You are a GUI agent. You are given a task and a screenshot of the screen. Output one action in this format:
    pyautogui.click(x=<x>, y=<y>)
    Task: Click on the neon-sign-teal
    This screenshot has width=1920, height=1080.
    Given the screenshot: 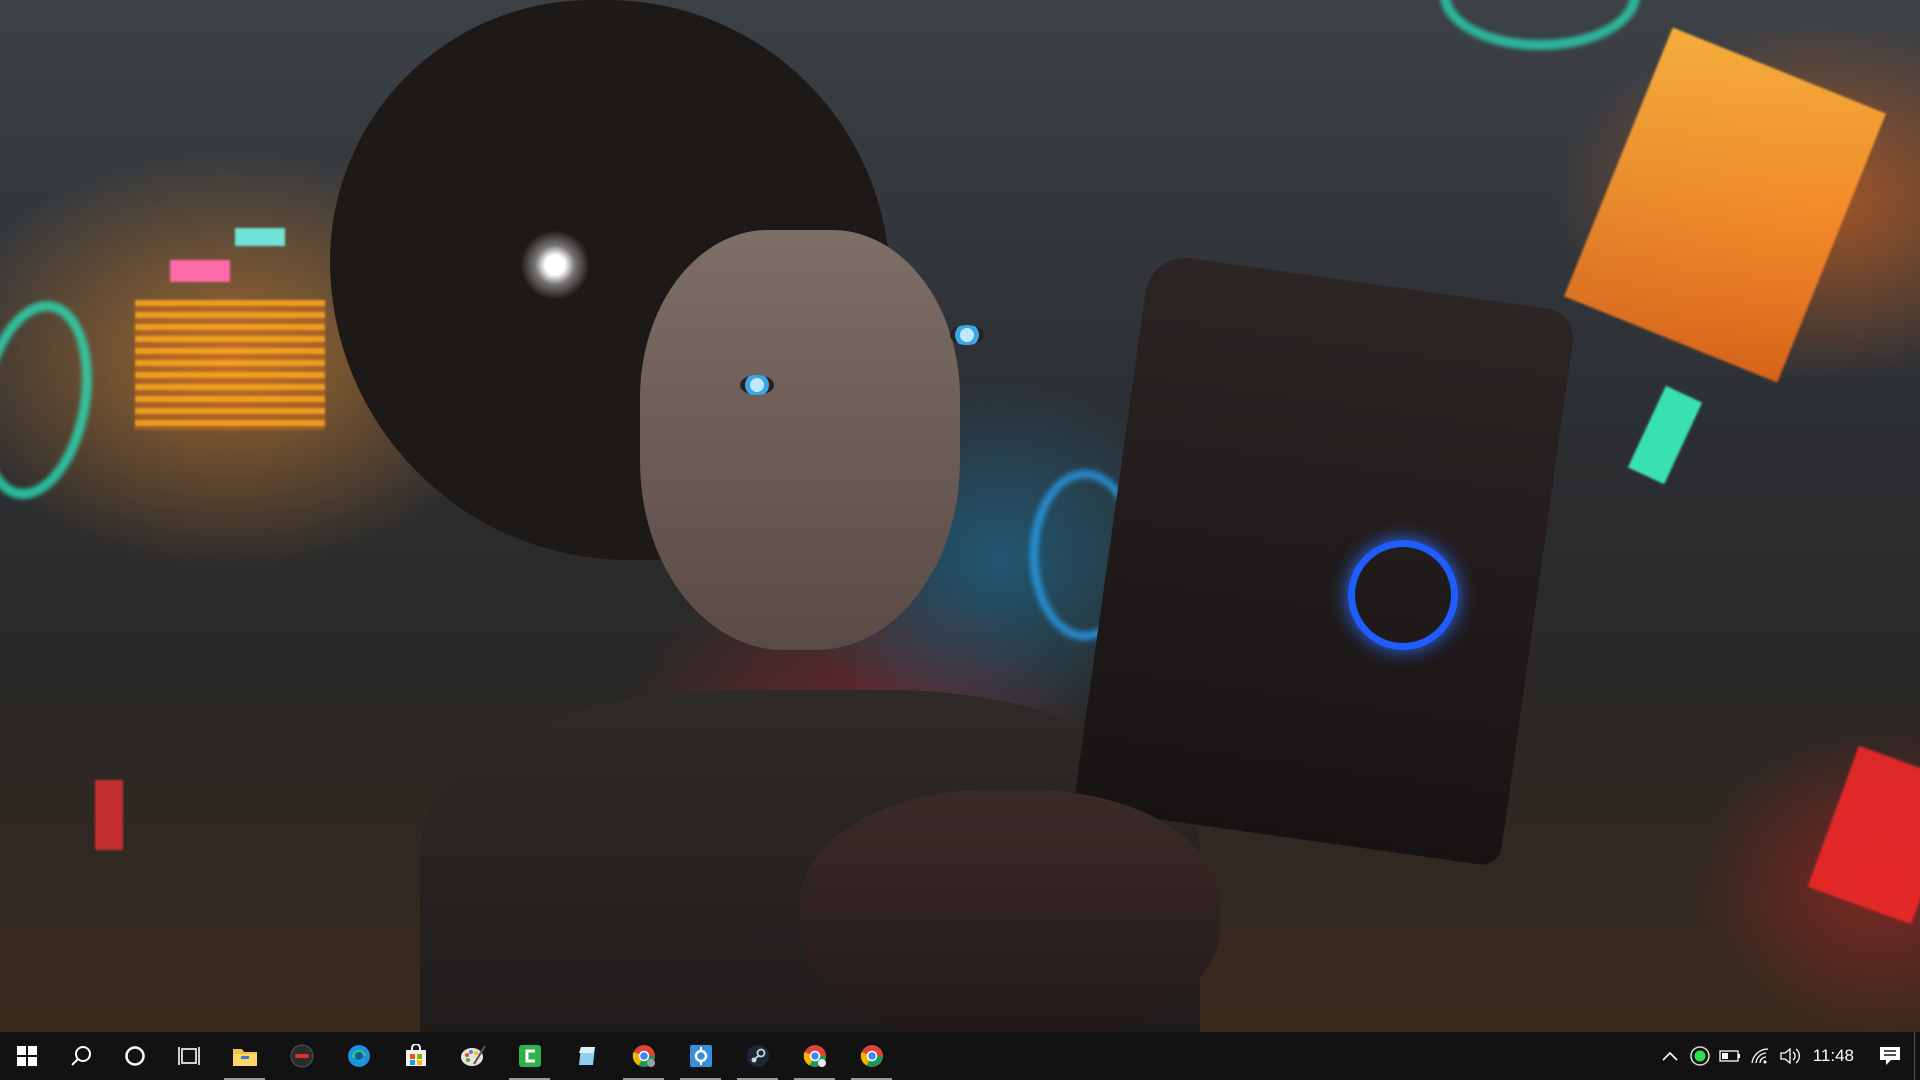 What is the action you would take?
    pyautogui.click(x=260, y=237)
    